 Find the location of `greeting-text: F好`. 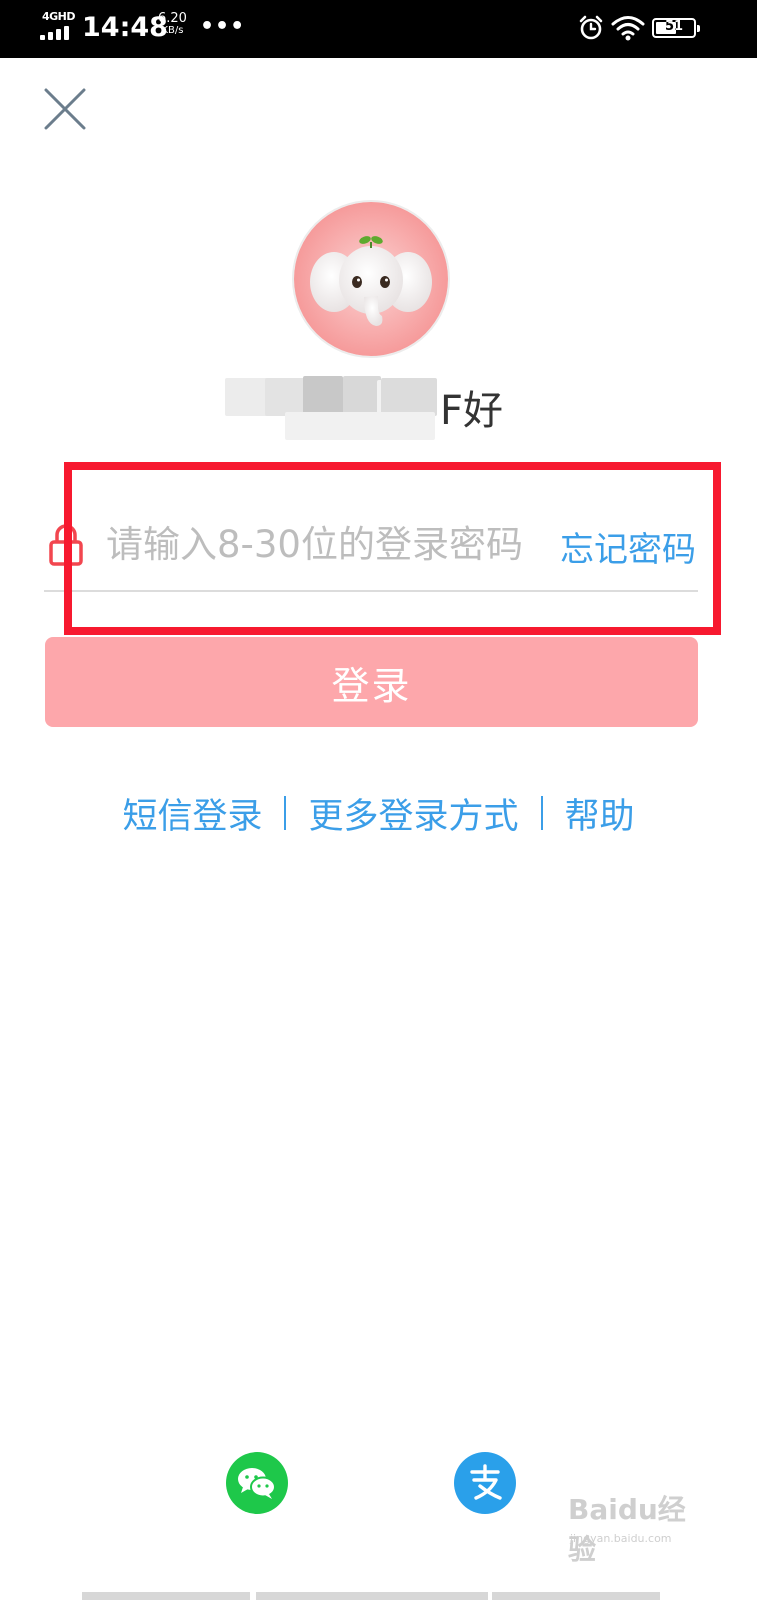

greeting-text: F好 is located at coordinates (472, 411).